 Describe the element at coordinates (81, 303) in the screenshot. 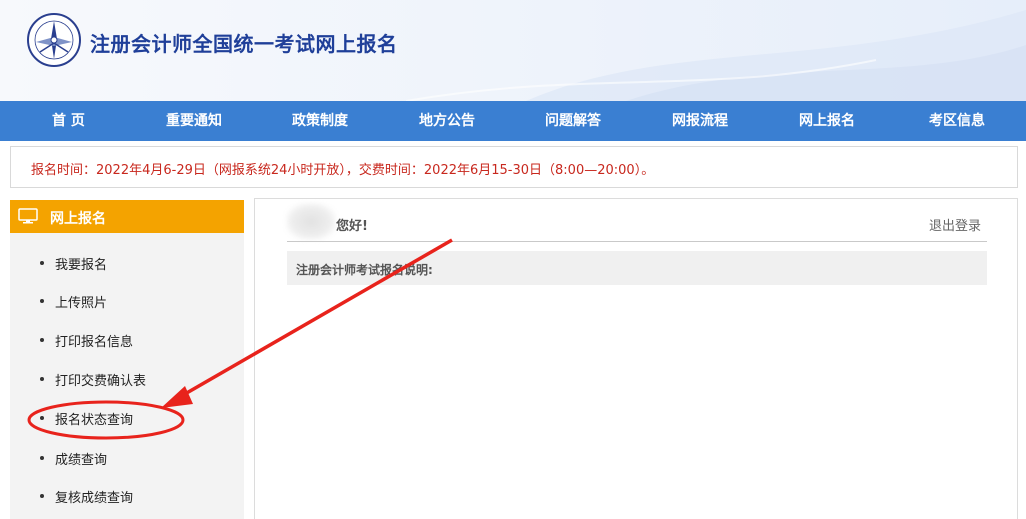

I see `sidebar-item-label: 上传照片` at that location.